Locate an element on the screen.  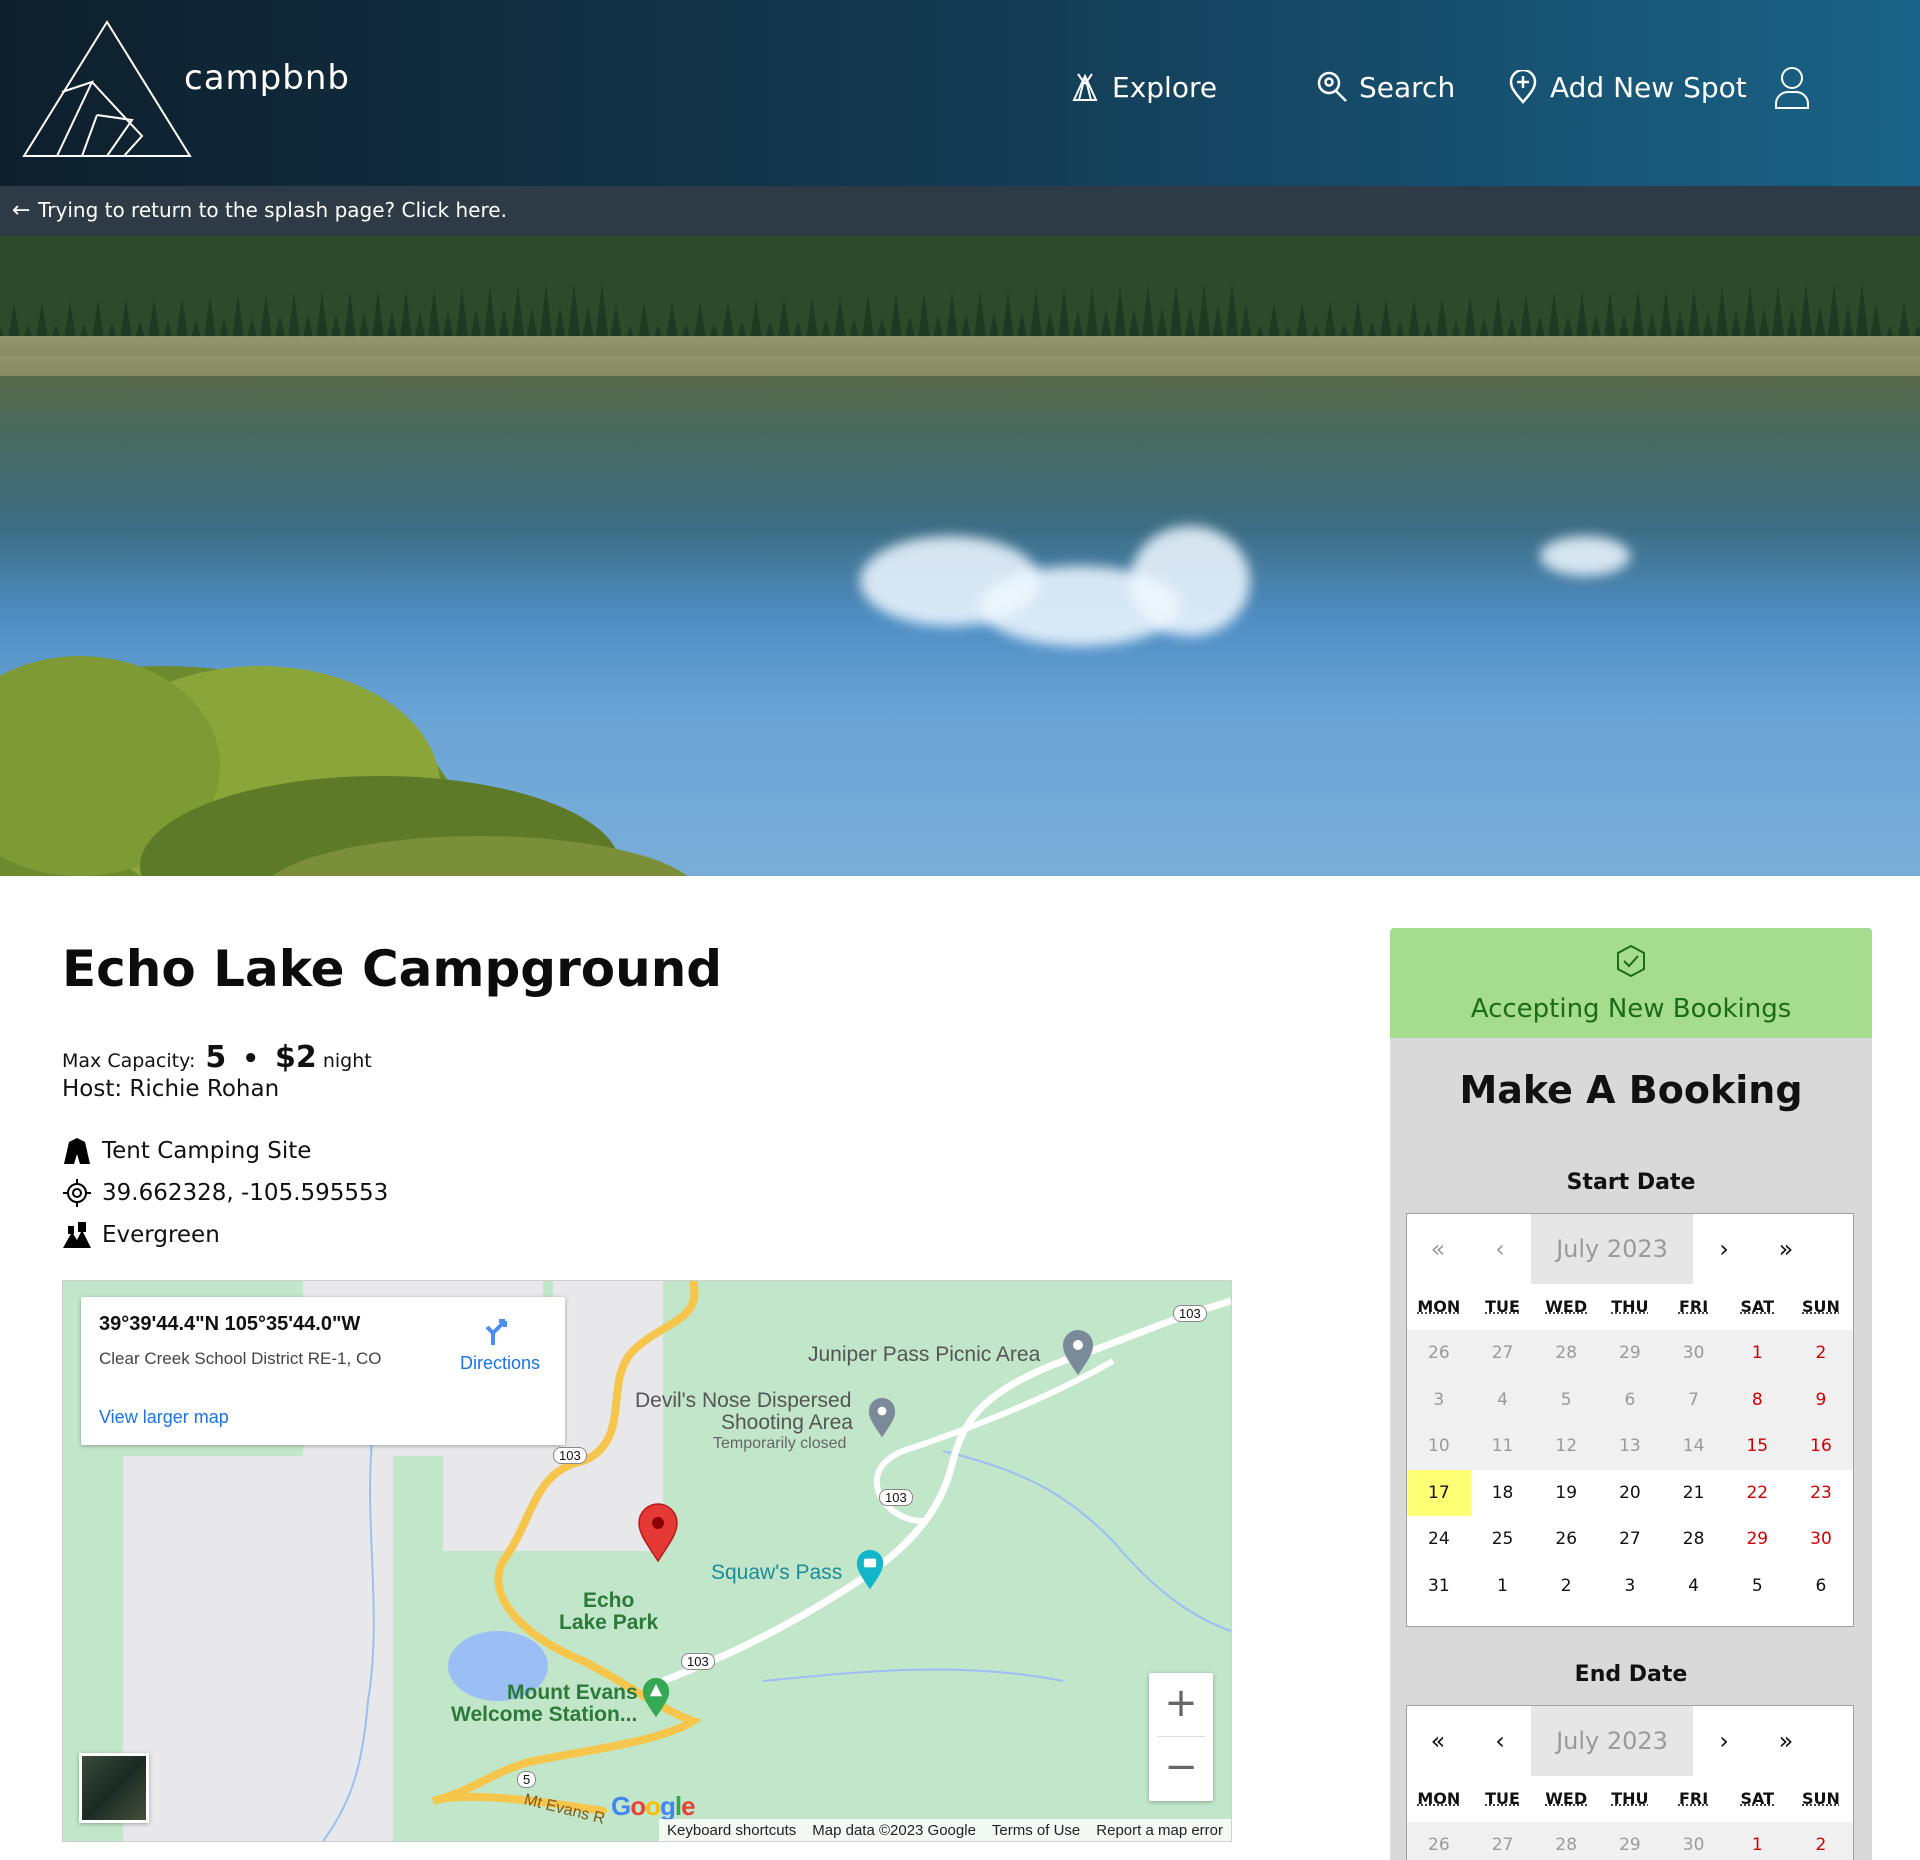
page-title: Echo Lake Campground is located at coordinates (392, 969).